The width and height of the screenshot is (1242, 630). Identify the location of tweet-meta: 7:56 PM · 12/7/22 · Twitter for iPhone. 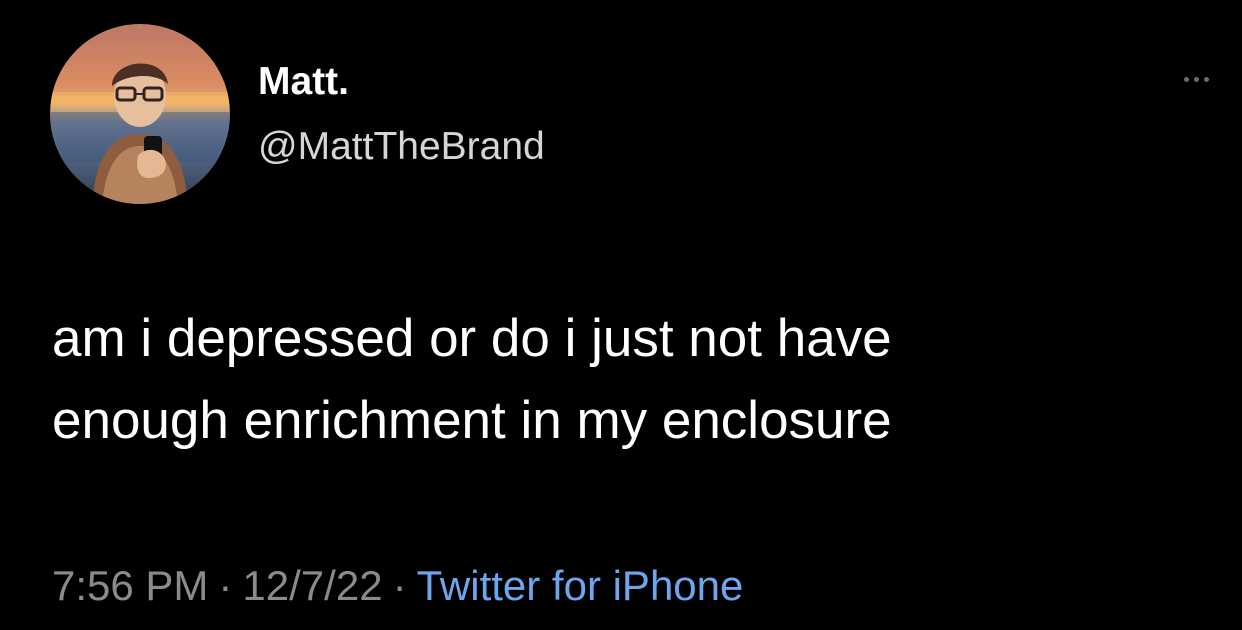
(397, 586).